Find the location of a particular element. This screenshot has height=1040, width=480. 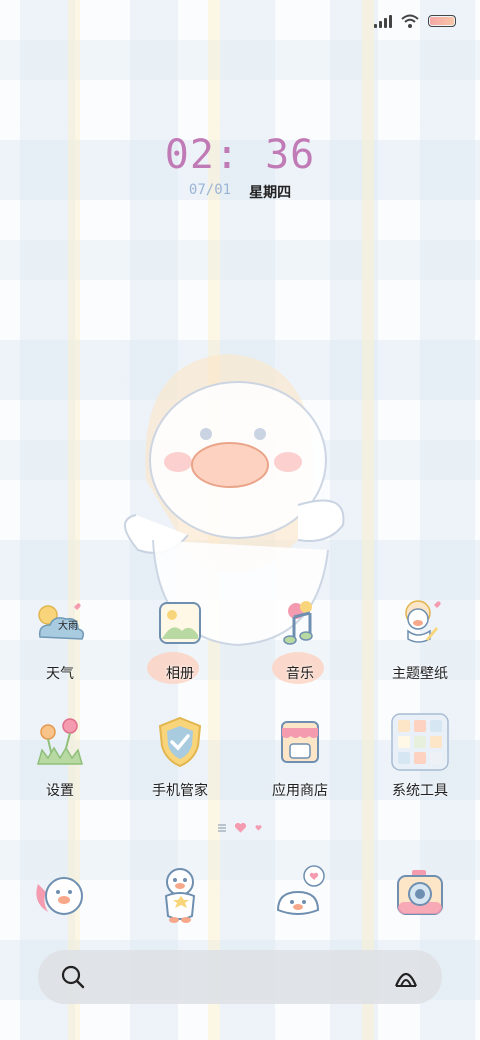

app-settings: 设置 is located at coordinates (60, 756).